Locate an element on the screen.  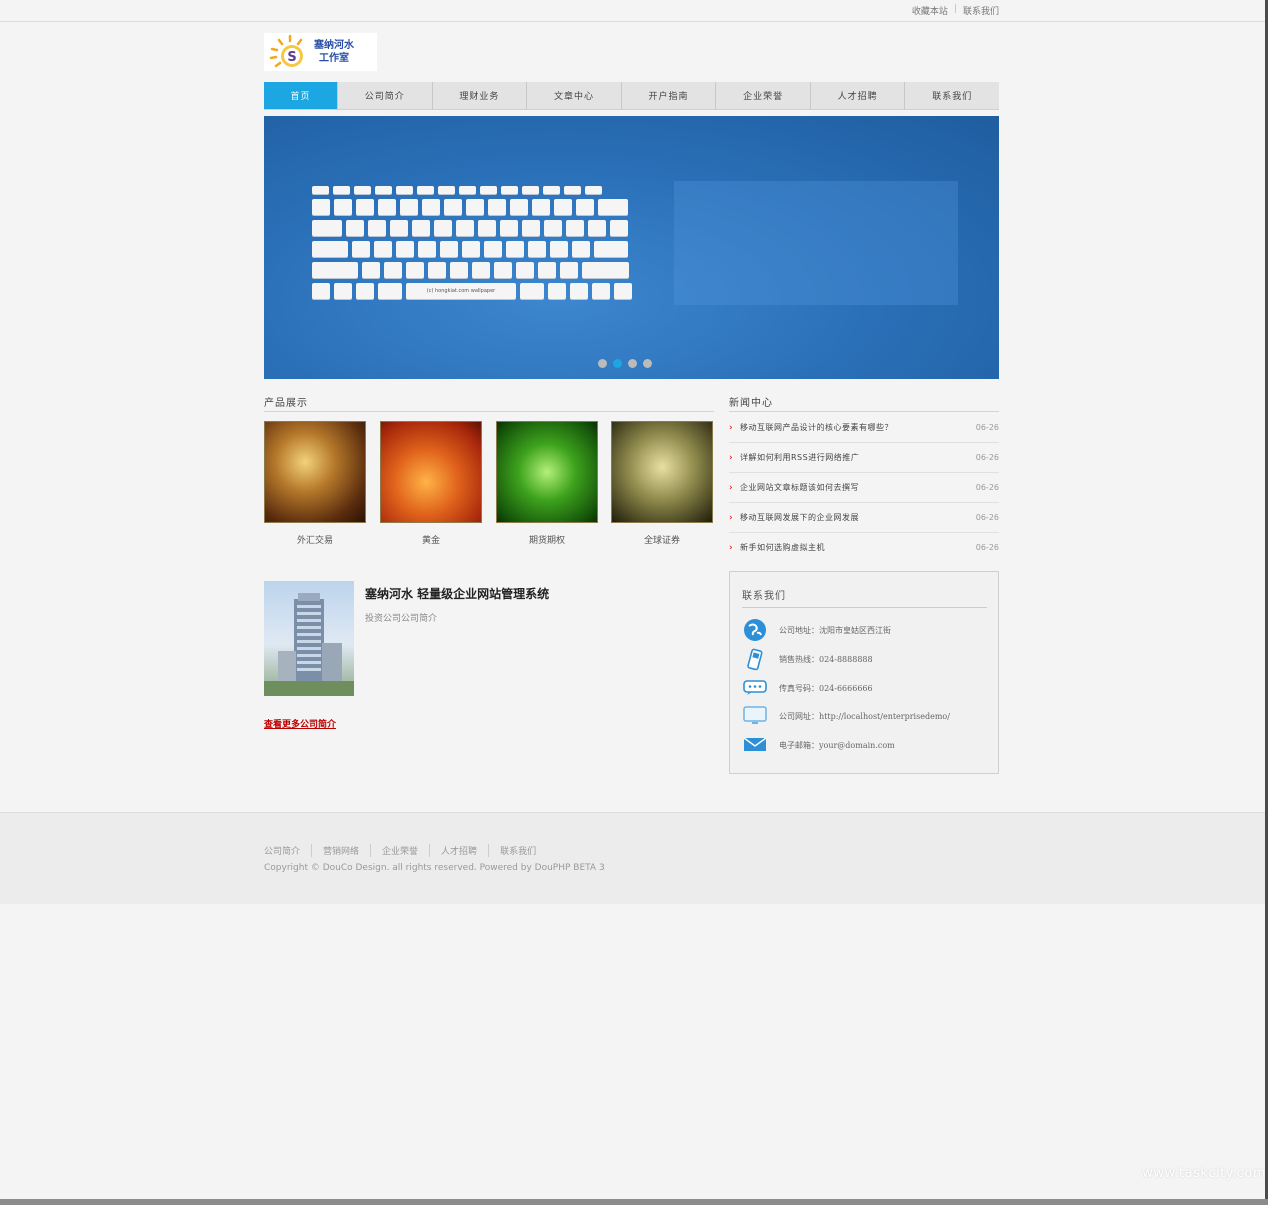
chat-icon is located at coordinates (755, 688).